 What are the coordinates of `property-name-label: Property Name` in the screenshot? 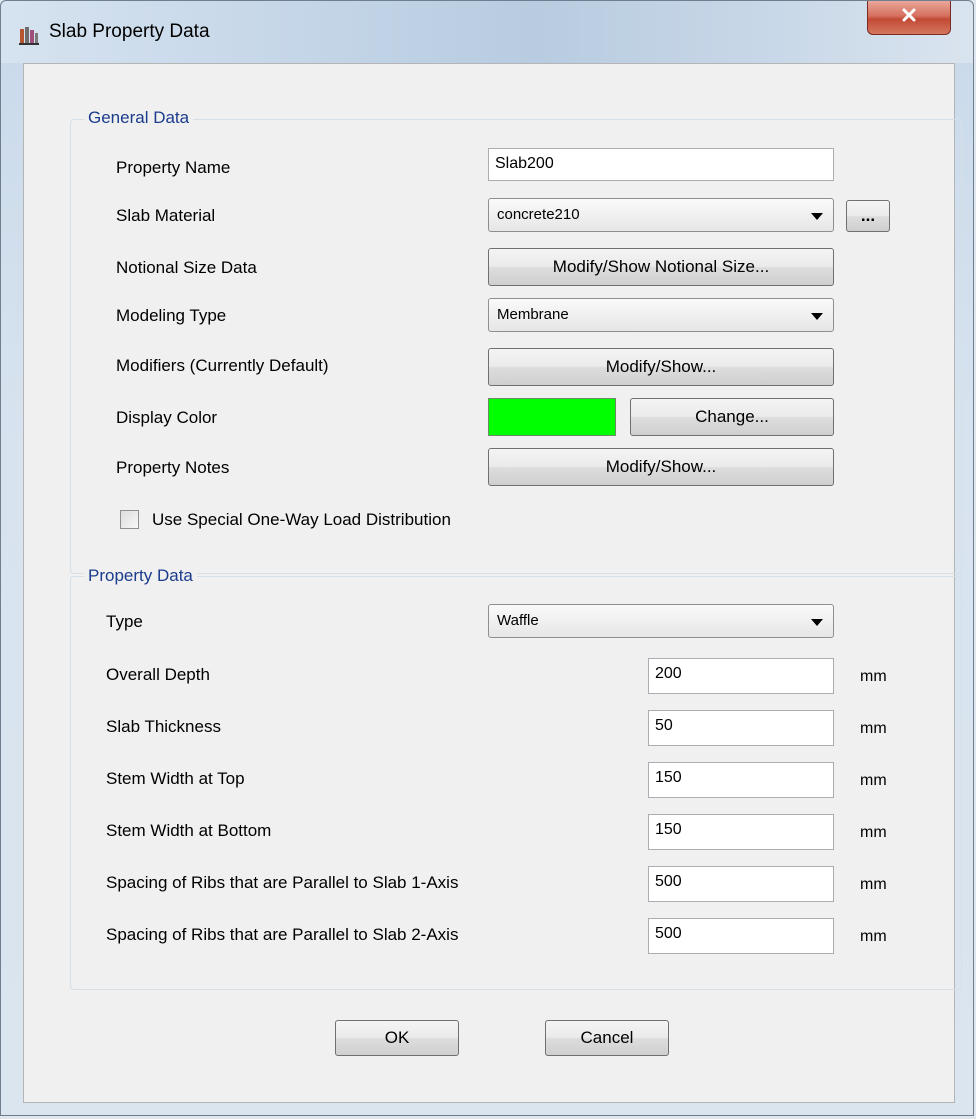 It's located at (173, 167).